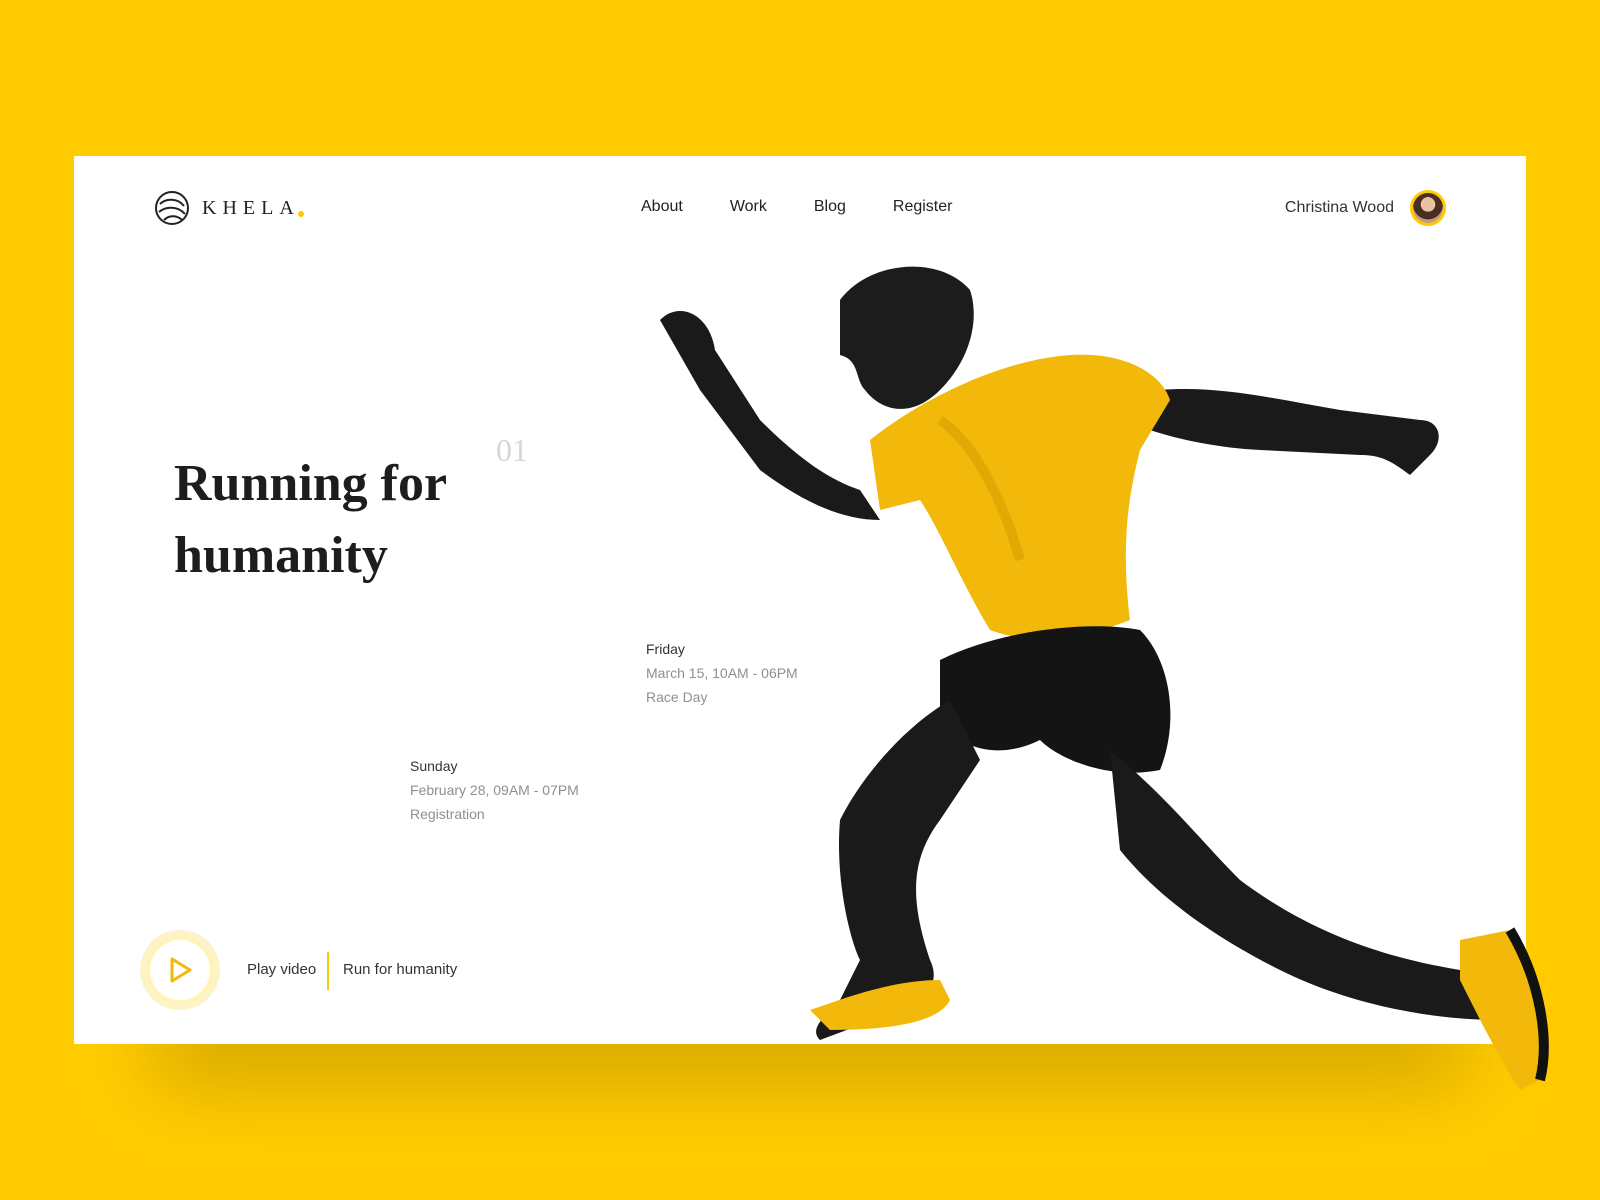 This screenshot has width=1600, height=1200. What do you see at coordinates (400, 969) in the screenshot?
I see `run-for-humanity-link: Run for humanity` at bounding box center [400, 969].